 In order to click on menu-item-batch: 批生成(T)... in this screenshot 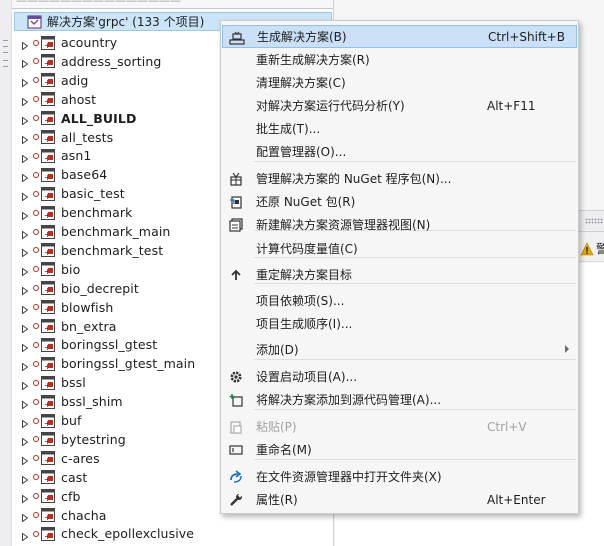, I will do `click(399, 128)`.